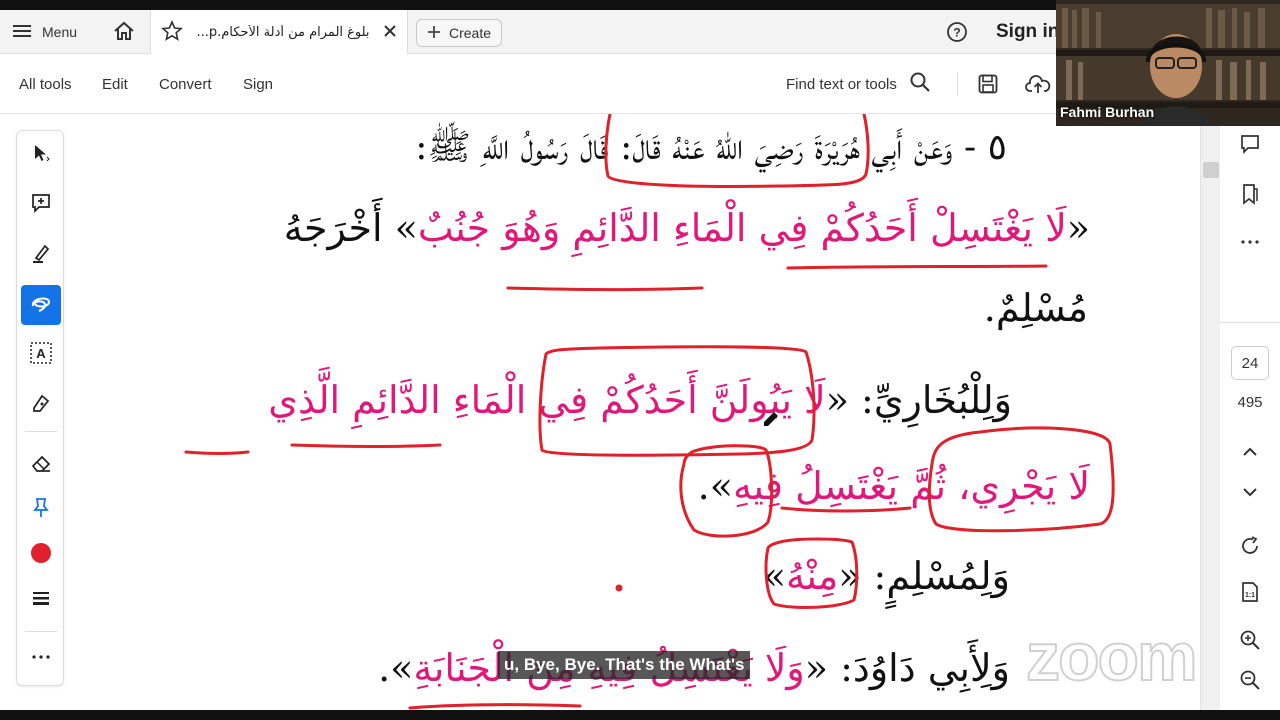  I want to click on find-text-button: Find text or tools, so click(858, 84).